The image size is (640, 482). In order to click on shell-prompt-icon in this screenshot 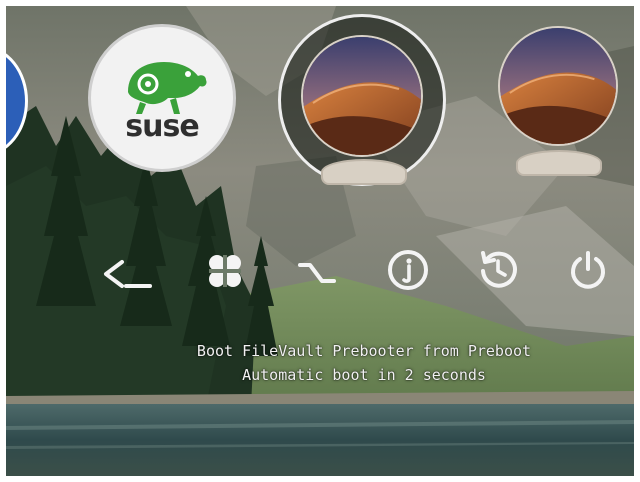, I will do `click(128, 274)`.